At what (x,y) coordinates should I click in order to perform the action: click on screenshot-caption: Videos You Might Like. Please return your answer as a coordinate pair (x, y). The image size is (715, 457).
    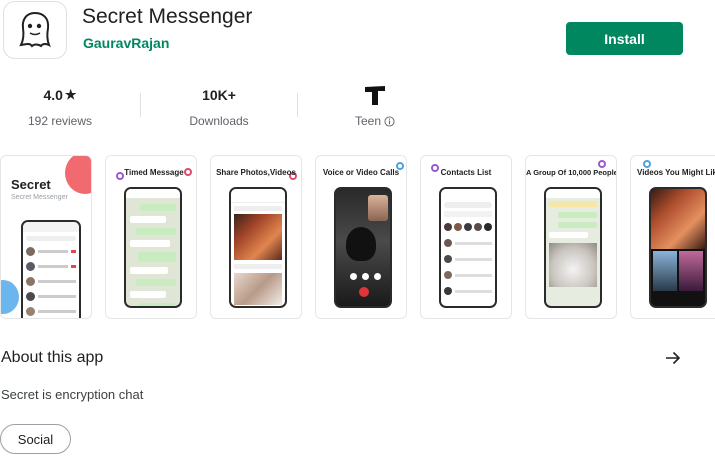
    Looking at the image, I should click on (676, 172).